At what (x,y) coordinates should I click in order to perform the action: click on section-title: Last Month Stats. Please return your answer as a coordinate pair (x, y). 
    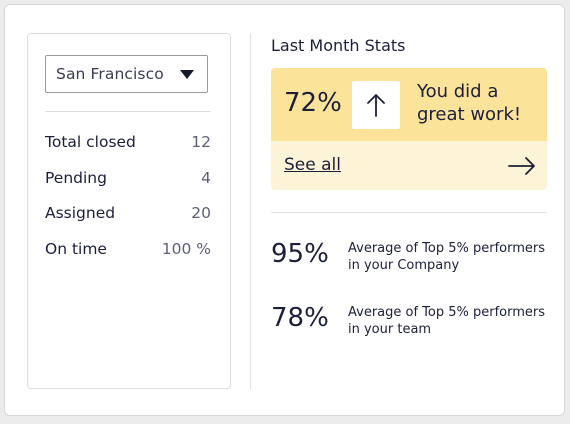
    Looking at the image, I should click on (338, 45).